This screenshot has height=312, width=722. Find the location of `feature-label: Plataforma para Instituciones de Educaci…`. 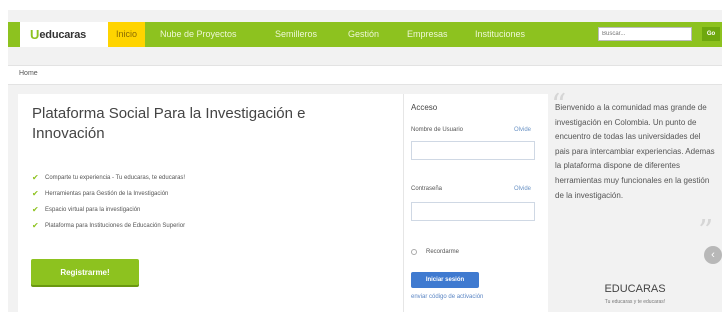

feature-label: Plataforma para Instituciones de Educaci… is located at coordinates (115, 226).